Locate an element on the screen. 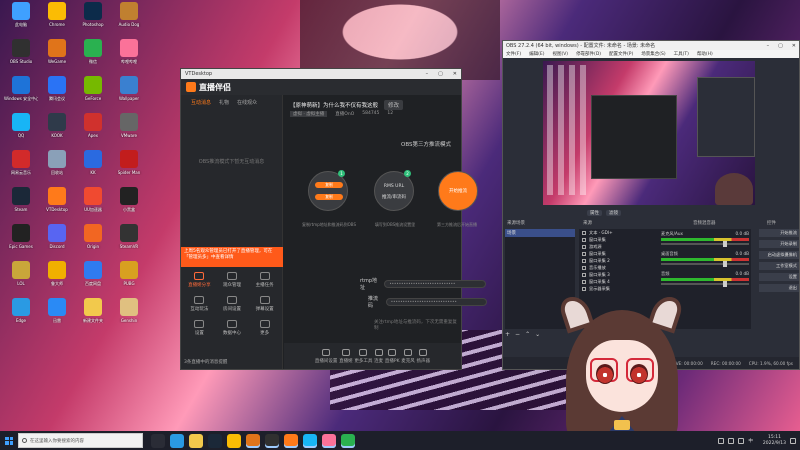 The height and width of the screenshot is (450, 800). key-input: •••••••••••••••••••••••••••• is located at coordinates (436, 302).